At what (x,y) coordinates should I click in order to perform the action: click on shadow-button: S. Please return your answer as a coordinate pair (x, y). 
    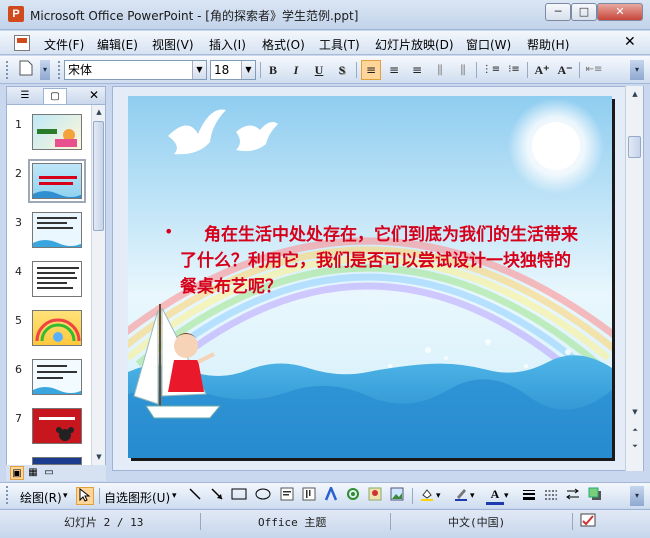
    Looking at the image, I should click on (342, 70).